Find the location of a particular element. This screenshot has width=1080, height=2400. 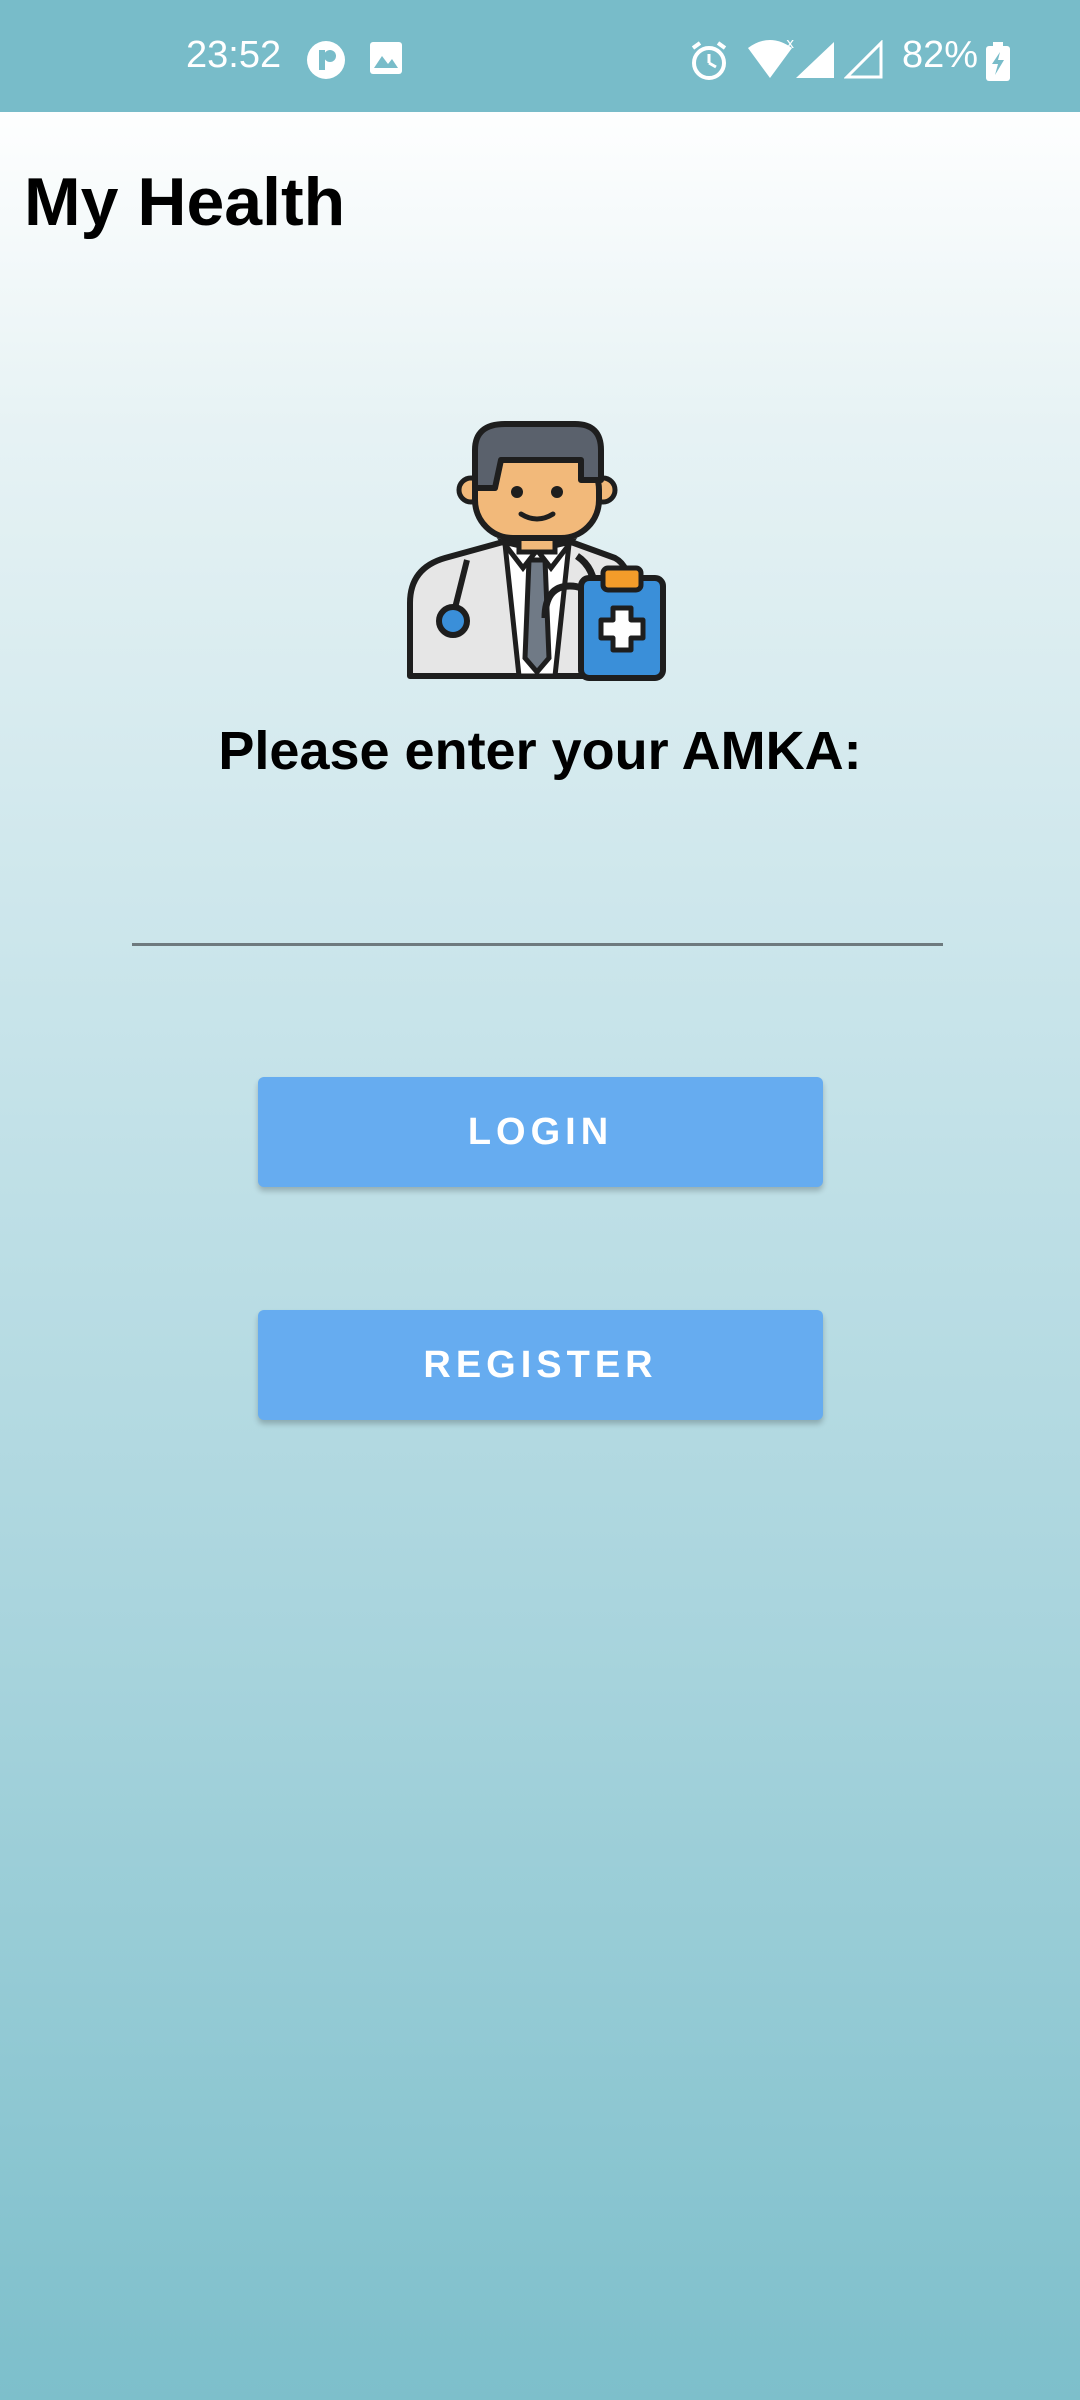

svg-text: x is located at coordinates (790, 45).